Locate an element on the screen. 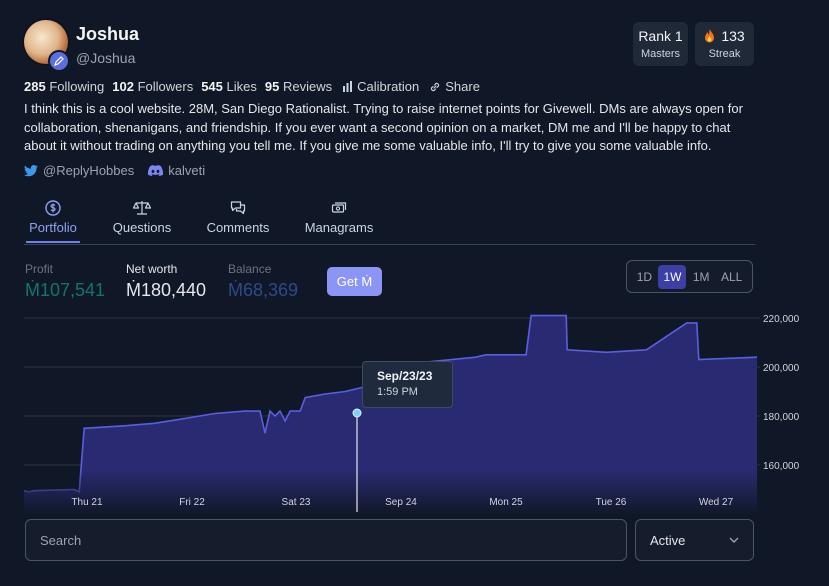  y-axis-ticks: 220,000 200,000 180,000 160,000 is located at coordinates (781, 393).